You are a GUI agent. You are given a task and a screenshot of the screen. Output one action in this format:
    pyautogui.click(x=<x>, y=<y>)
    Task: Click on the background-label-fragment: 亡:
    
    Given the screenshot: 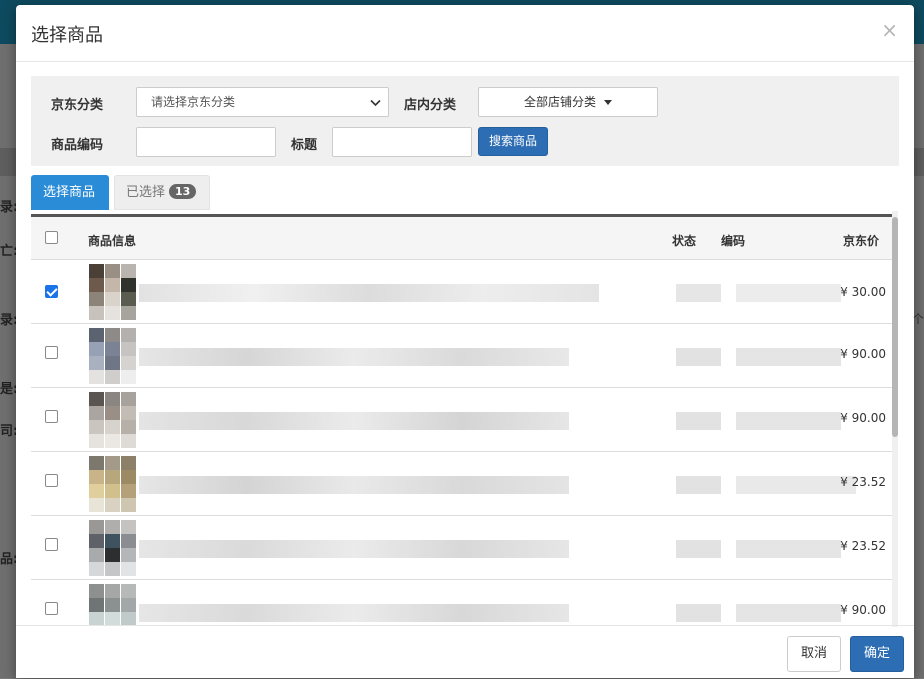 What is the action you would take?
    pyautogui.click(x=9, y=251)
    